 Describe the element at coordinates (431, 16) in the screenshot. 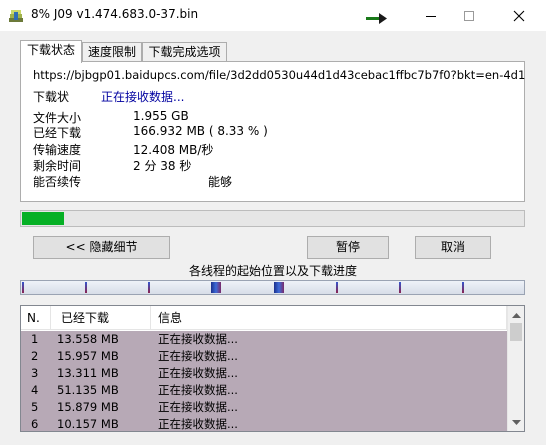

I see `minimize-icon` at that location.